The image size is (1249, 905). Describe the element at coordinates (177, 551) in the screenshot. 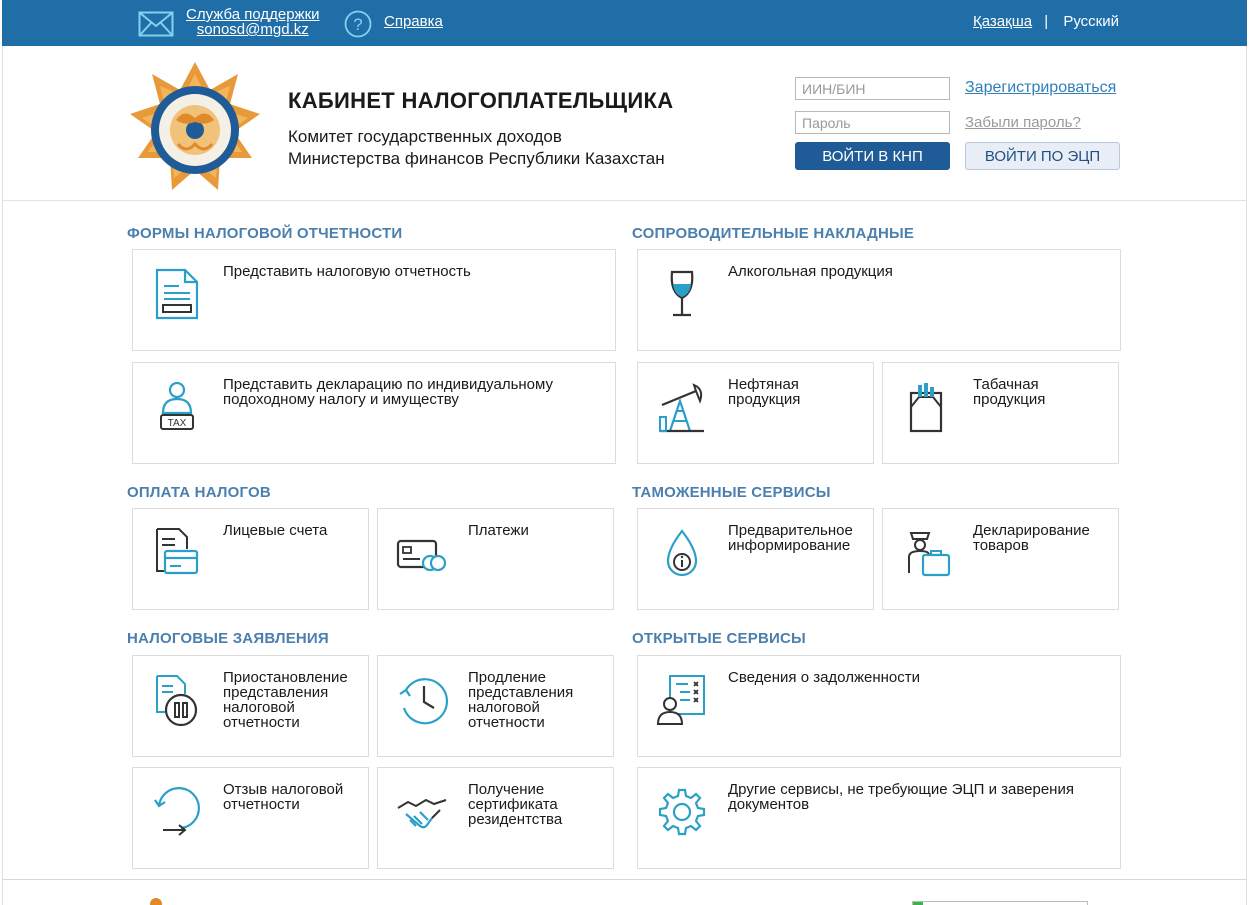

I see `account-card-icon` at that location.